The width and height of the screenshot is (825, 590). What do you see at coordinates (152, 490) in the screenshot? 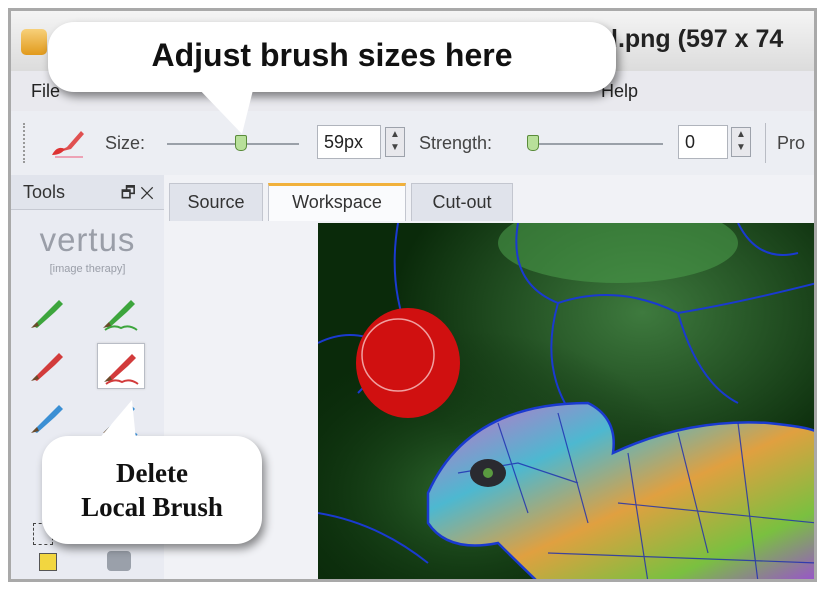
I see `callout-delete-local-brush: Delete Local Brush` at bounding box center [152, 490].